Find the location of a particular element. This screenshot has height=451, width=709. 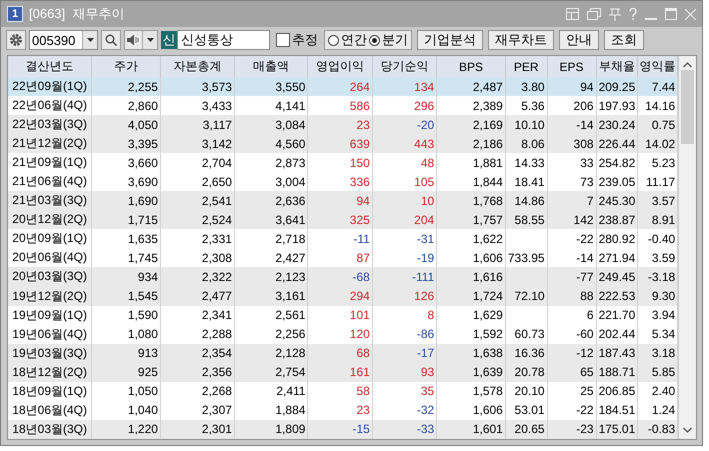

table-cell: -17 is located at coordinates (404, 353).